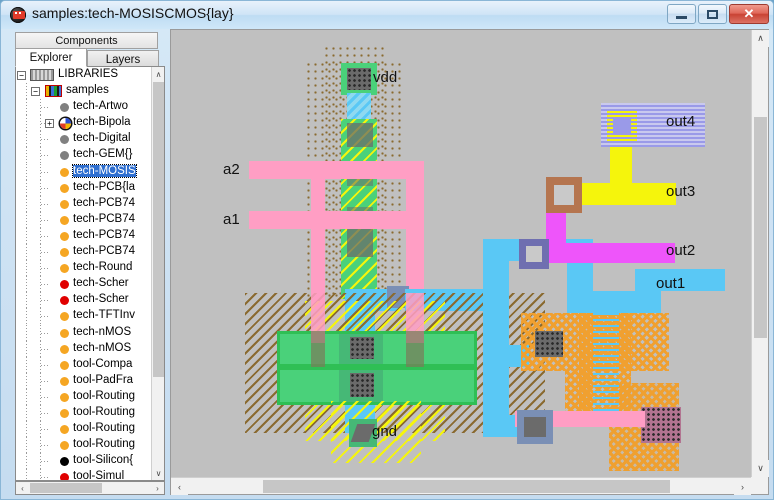 This screenshot has width=774, height=500. I want to click on canvas-vscroll-thumb, so click(760, 227).